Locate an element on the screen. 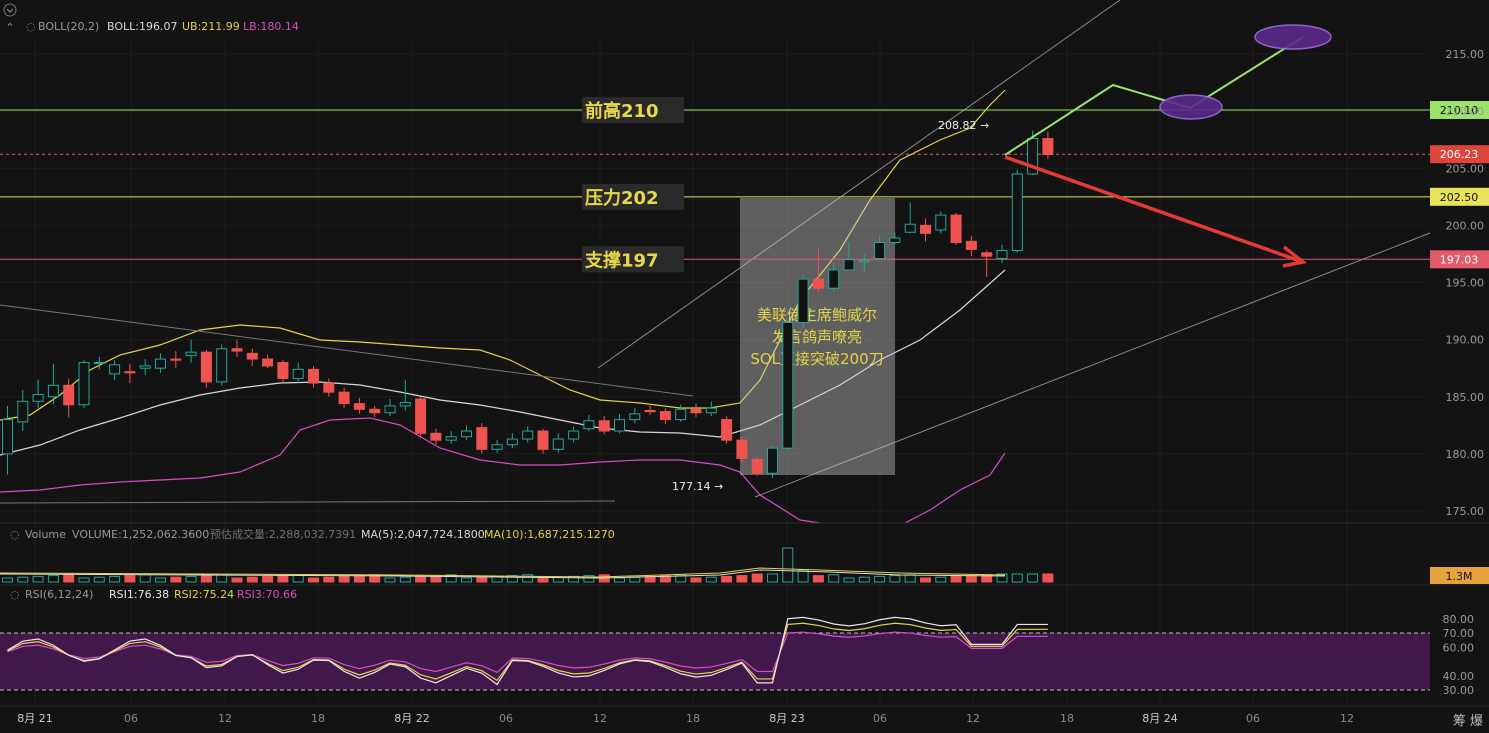 The height and width of the screenshot is (733, 1489). price-tick: 185.00 is located at coordinates (1465, 397).